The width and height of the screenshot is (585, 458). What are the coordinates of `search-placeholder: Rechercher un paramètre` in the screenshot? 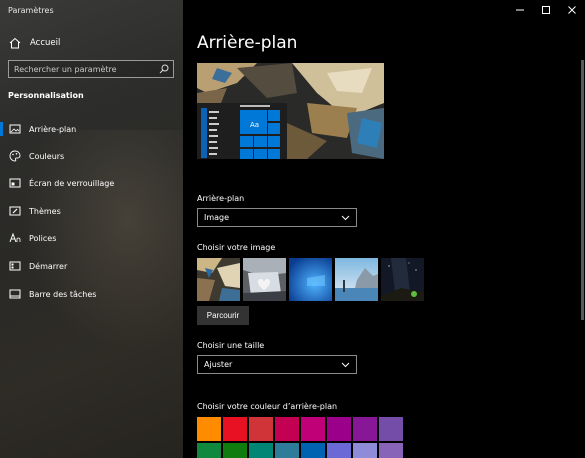 It's located at (65, 69).